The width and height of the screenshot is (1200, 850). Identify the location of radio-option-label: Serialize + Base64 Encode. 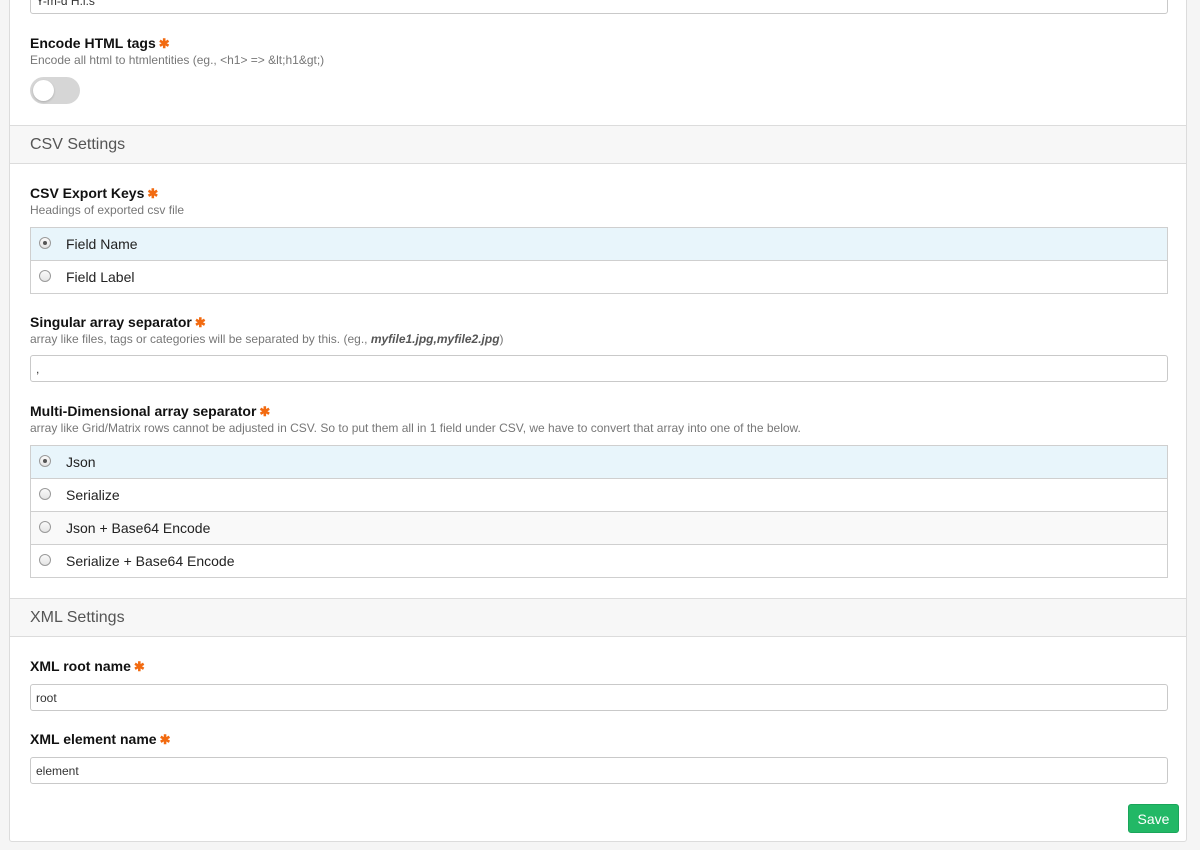
(150, 561).